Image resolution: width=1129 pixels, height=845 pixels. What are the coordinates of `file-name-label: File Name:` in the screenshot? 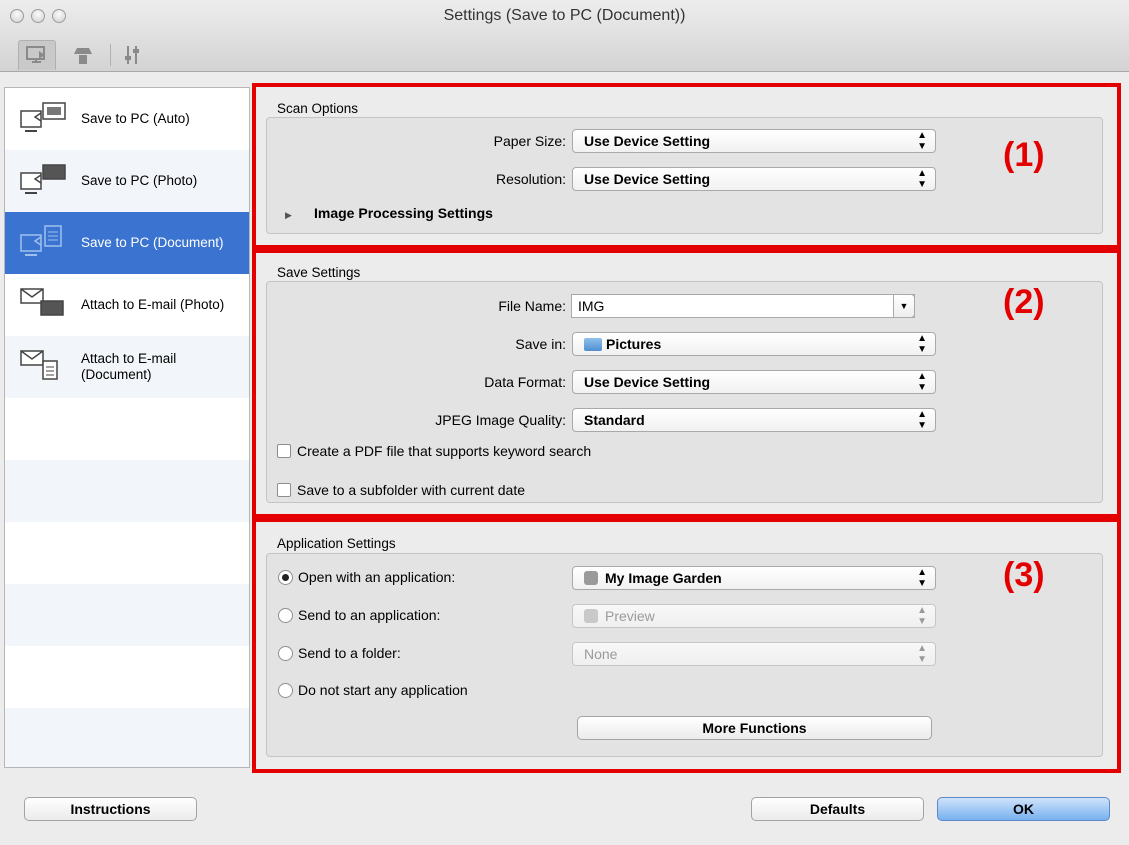 It's located at (532, 306).